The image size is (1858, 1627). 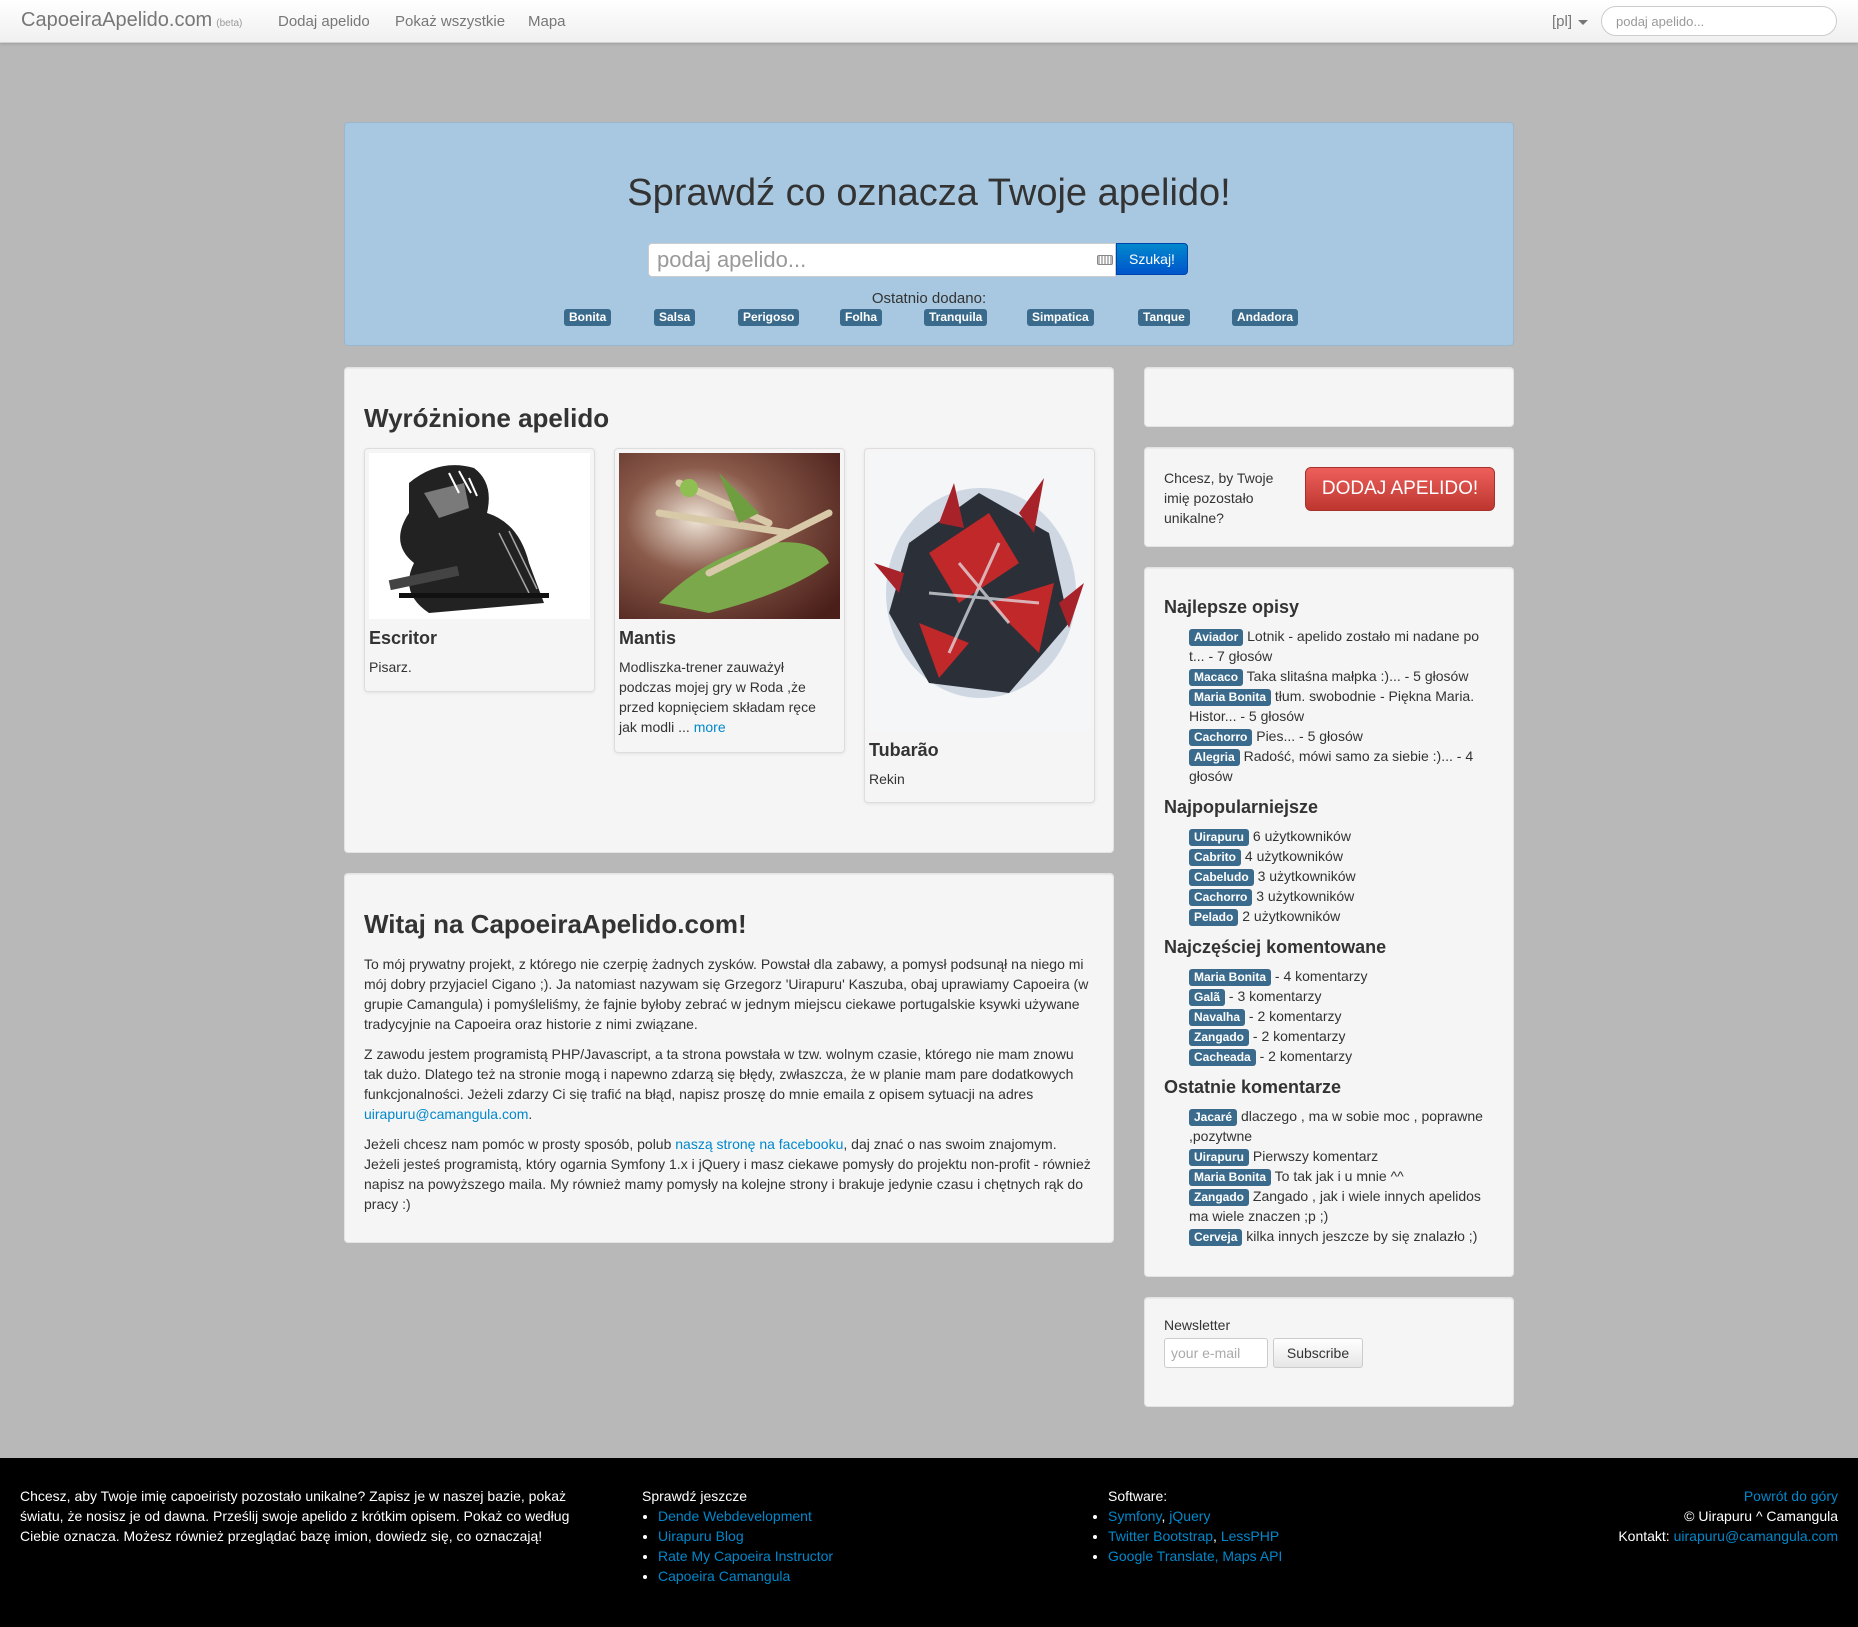 I want to click on hero-search-input, so click(x=867, y=260).